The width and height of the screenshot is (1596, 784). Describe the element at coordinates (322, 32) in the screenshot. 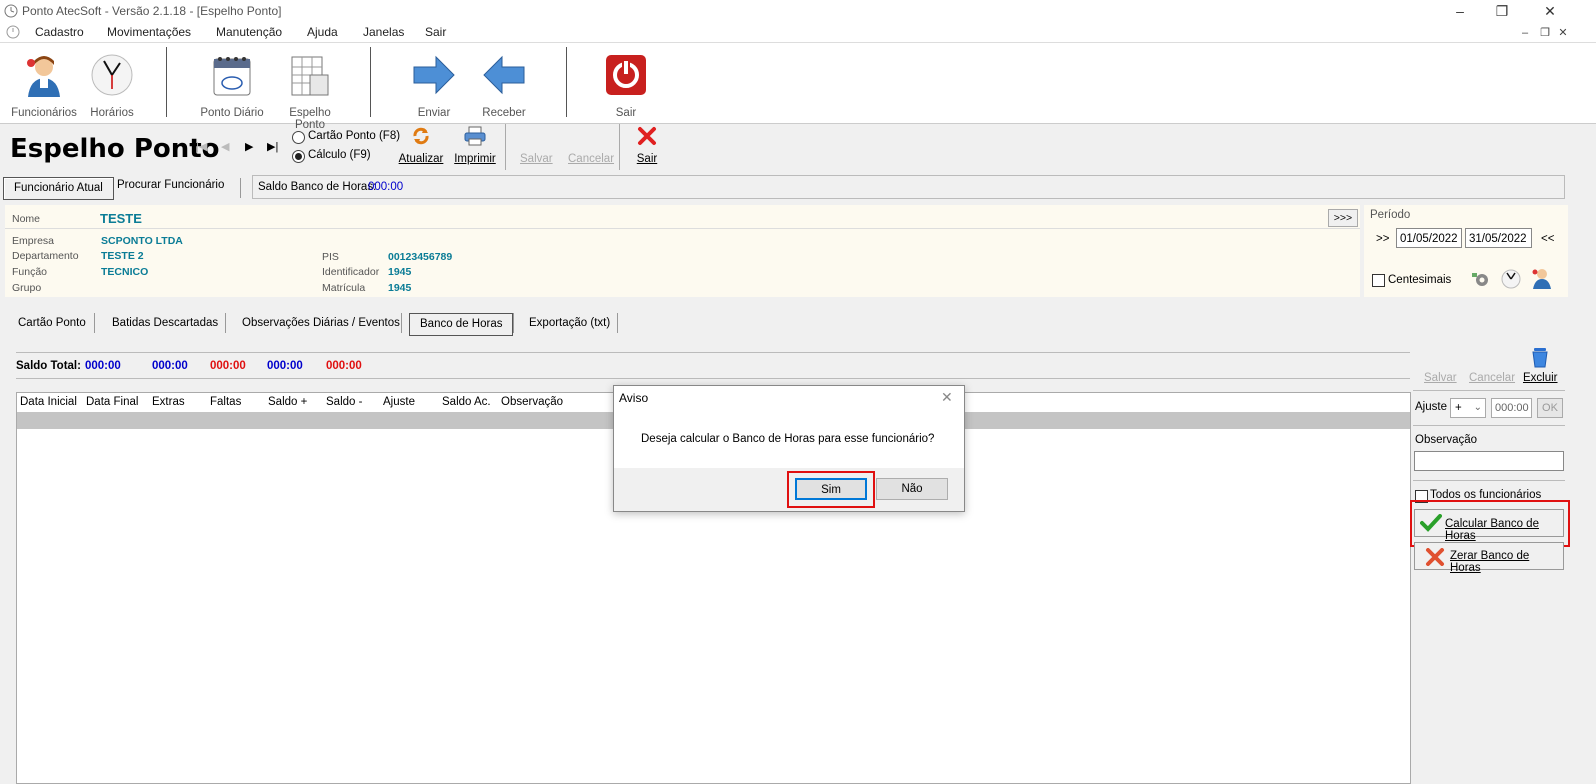

I see `menu-ajuda: Ajuda` at that location.